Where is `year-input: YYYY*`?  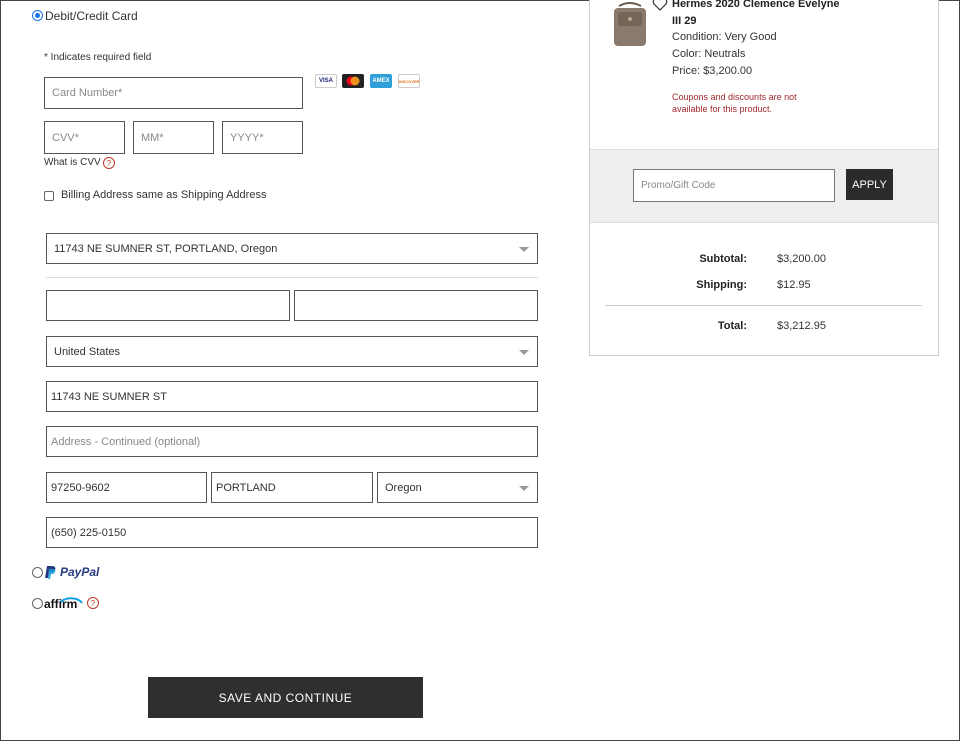
year-input: YYYY* is located at coordinates (262, 137).